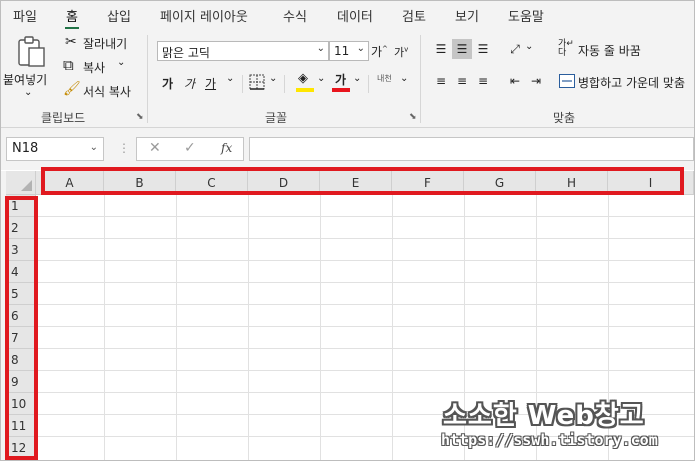 Image resolution: width=695 pixels, height=461 pixels. Describe the element at coordinates (25, 80) in the screenshot. I see `paste-label: 붙여넣기` at that location.